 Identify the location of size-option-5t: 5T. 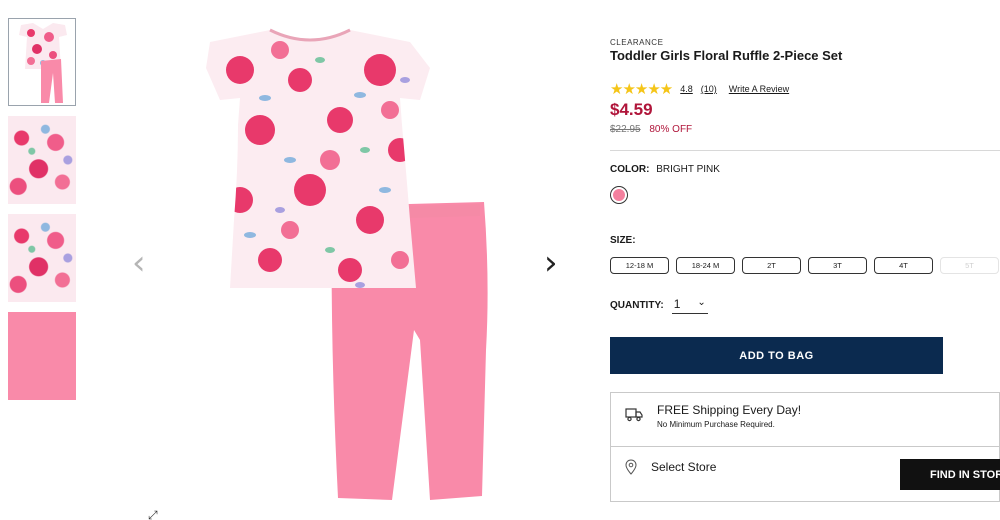
(969, 265).